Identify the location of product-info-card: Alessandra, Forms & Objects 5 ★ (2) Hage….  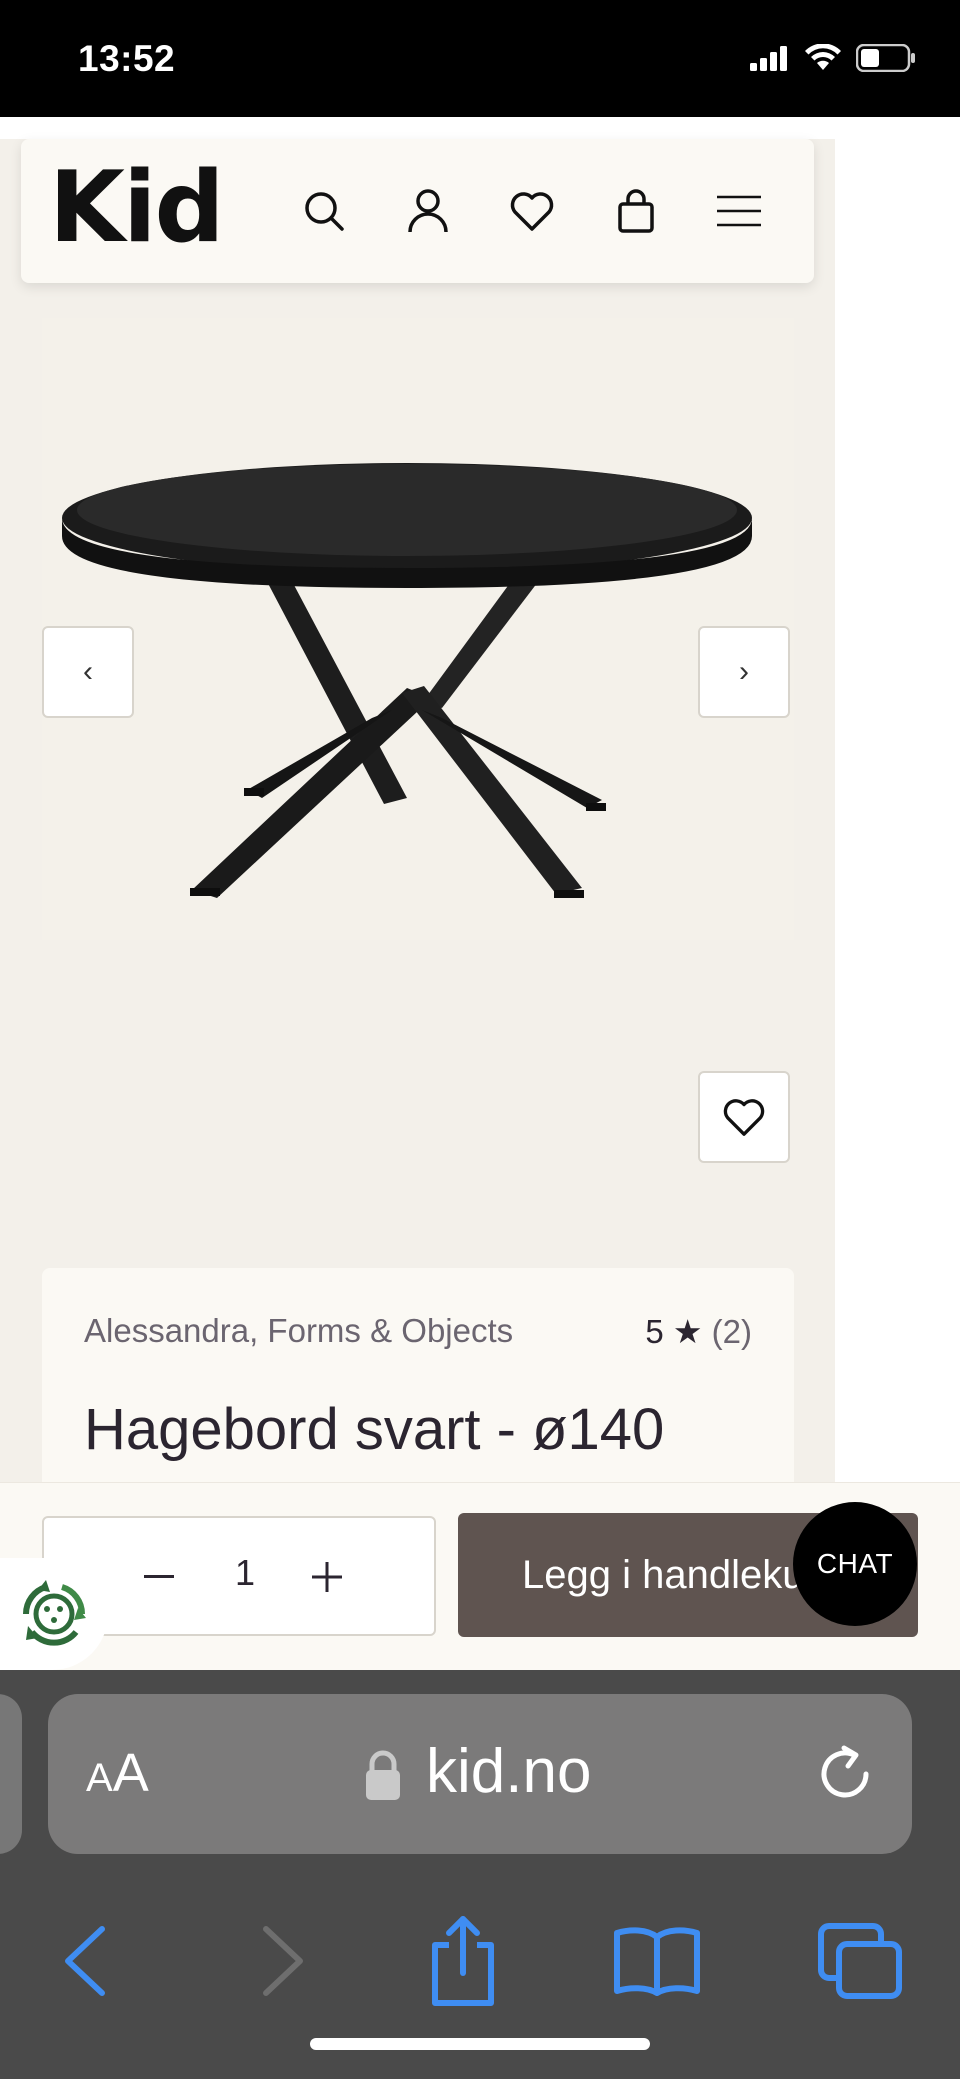
(418, 1375).